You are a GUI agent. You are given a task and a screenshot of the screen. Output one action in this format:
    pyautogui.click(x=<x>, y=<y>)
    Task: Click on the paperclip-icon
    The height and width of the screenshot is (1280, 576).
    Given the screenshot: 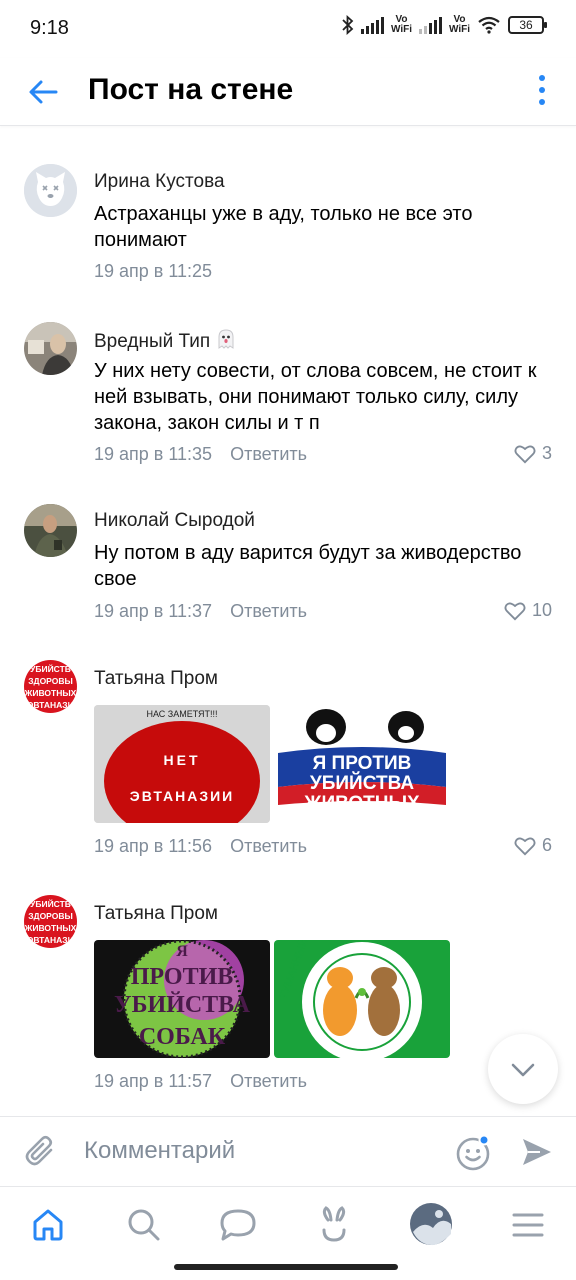 What is the action you would take?
    pyautogui.click(x=39, y=1150)
    